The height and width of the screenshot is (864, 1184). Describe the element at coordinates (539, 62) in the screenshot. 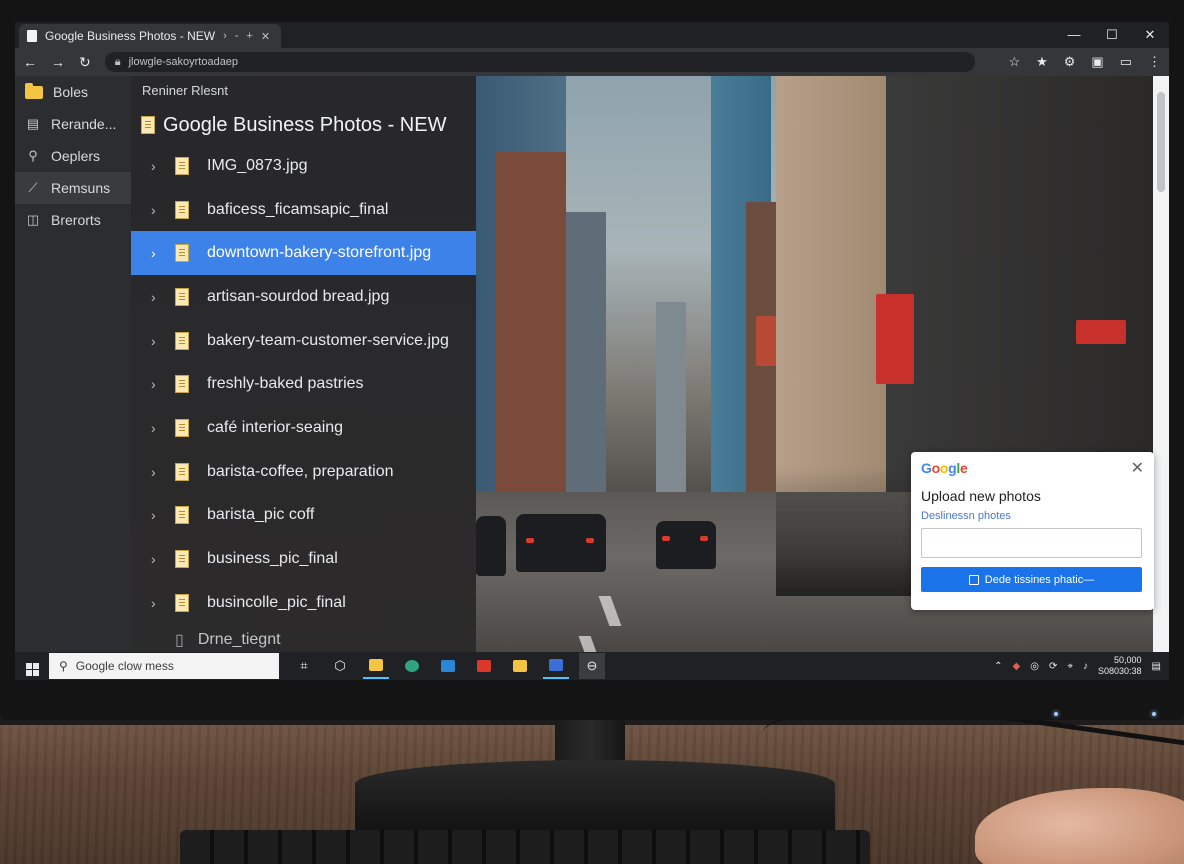

I see `address-bar: 🔒︎ jlowgle-sakoyrtoadaep` at that location.